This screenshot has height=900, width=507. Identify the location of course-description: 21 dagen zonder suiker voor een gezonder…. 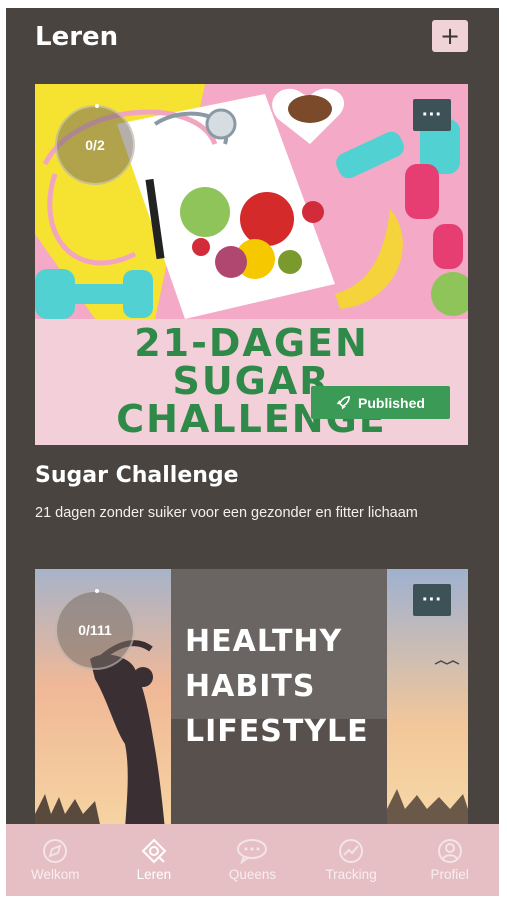
(226, 513).